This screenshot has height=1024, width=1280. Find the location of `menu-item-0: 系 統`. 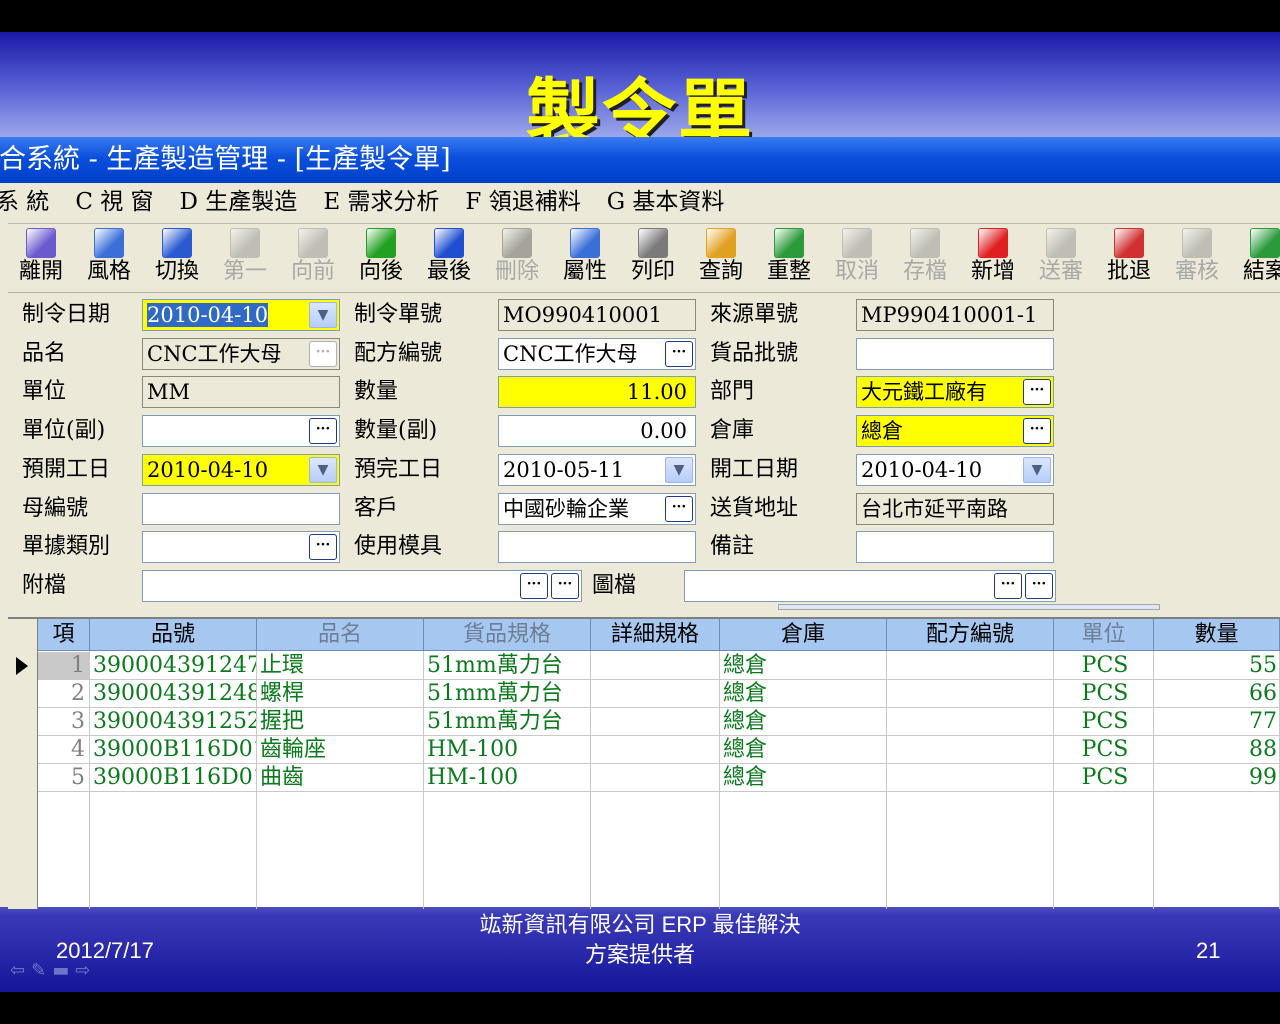

menu-item-0: 系 統 is located at coordinates (24, 202).